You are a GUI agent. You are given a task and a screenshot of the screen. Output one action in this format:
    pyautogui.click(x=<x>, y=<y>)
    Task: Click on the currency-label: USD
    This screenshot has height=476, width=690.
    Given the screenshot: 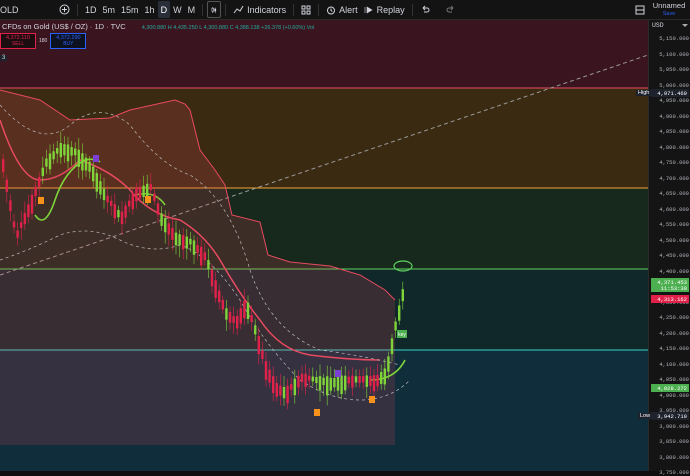 What is the action you would take?
    pyautogui.click(x=658, y=25)
    